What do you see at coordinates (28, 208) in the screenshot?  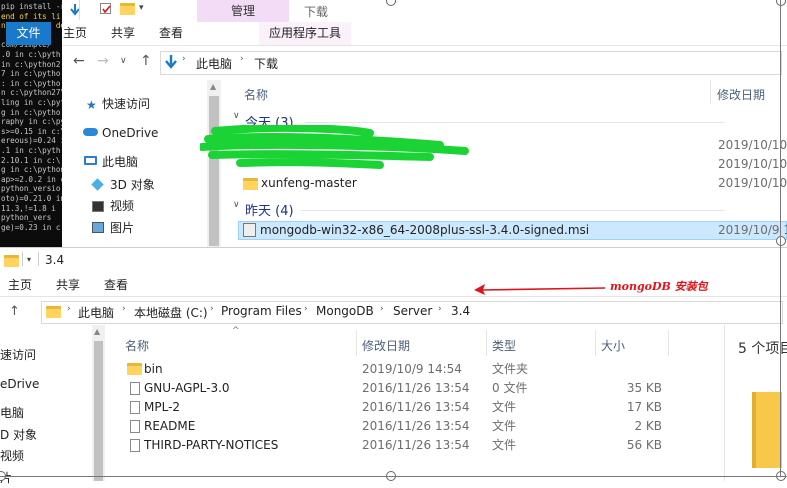 I see `terminal-line: 11.3,!=1.8 i` at bounding box center [28, 208].